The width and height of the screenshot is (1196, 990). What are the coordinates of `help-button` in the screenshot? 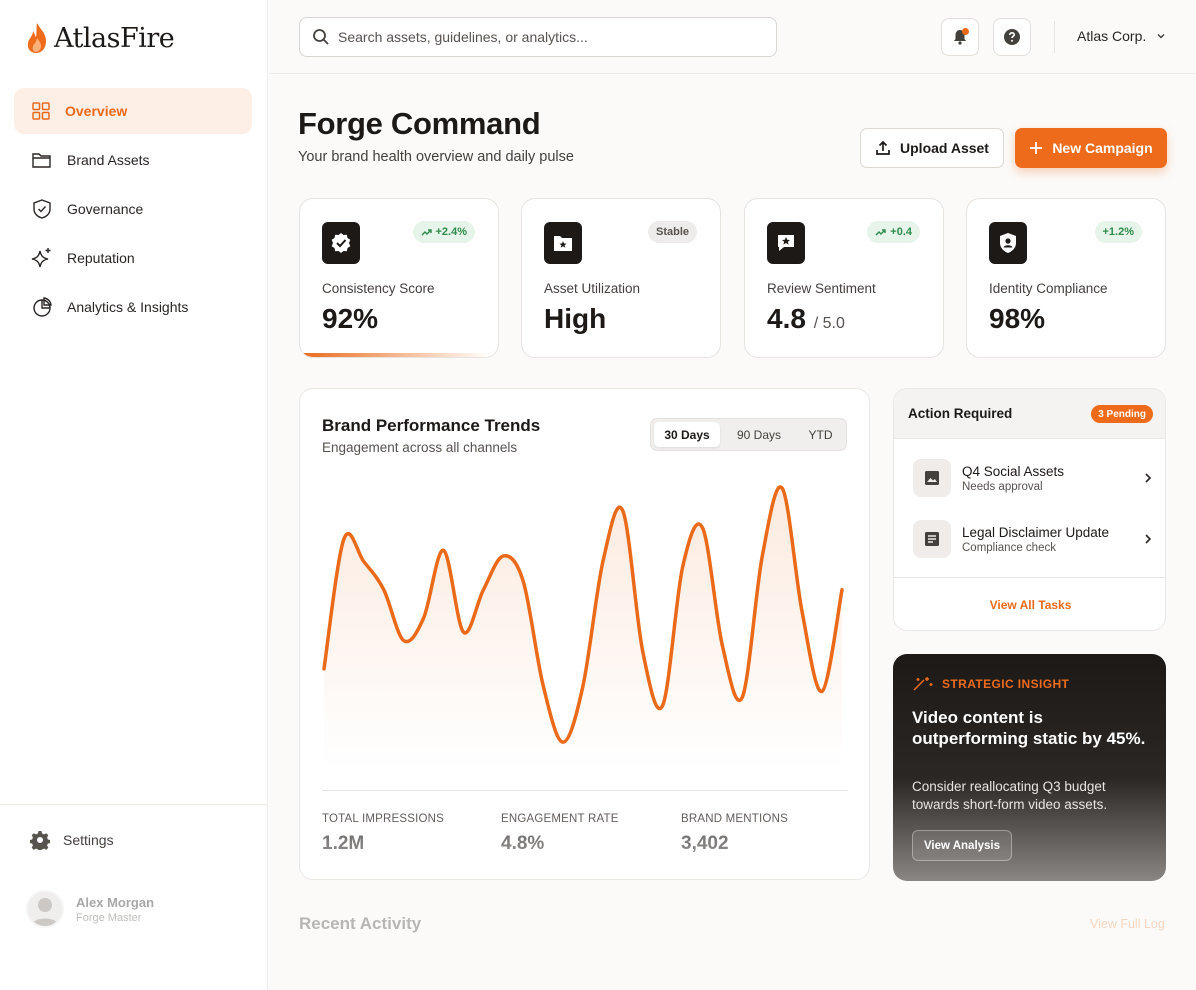 It's located at (1012, 37).